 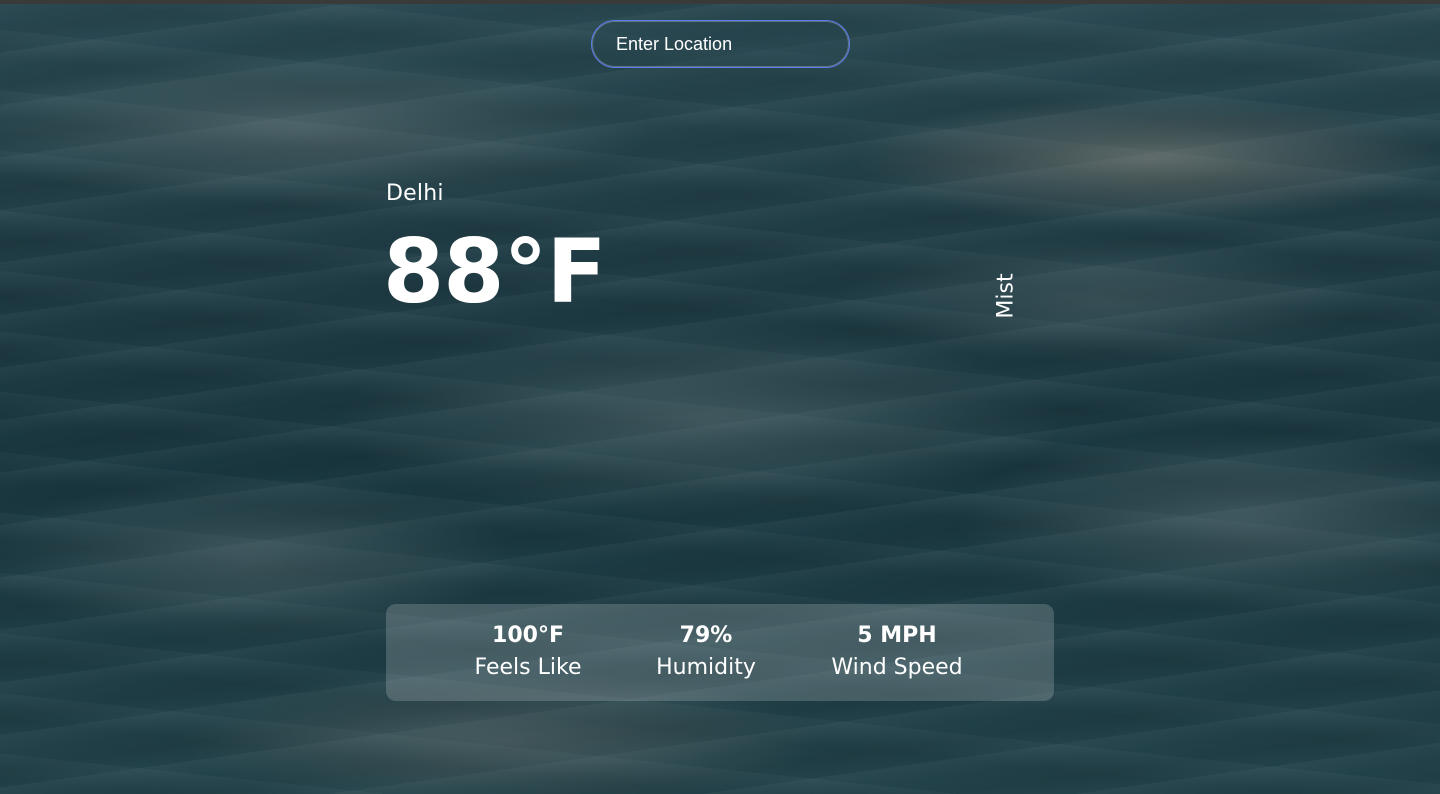 What do you see at coordinates (528, 635) in the screenshot?
I see `feels-like-value: 100°F` at bounding box center [528, 635].